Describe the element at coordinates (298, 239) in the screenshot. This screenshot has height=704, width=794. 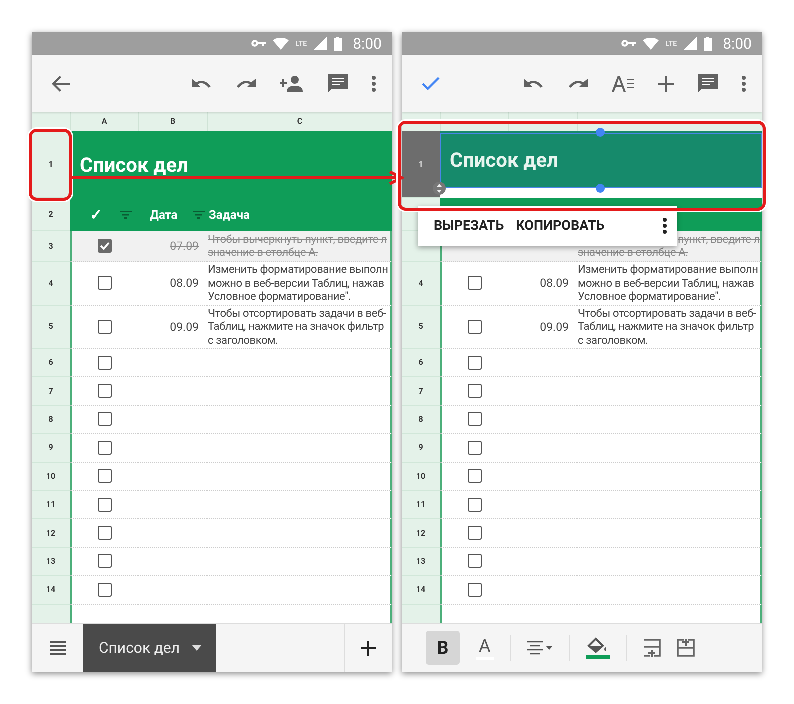
I see `task-text: Чтобы вычеркнуть пункт, введите л` at that location.